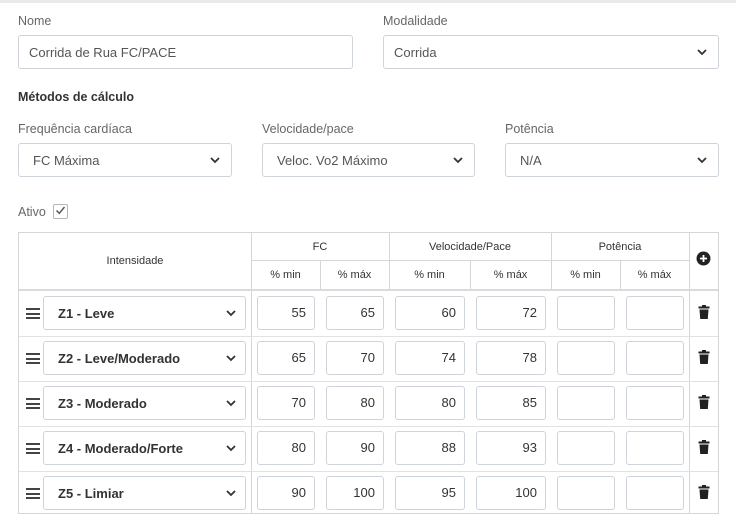 This screenshot has width=736, height=525. I want to click on fc-value: FC Máxima, so click(66, 160).